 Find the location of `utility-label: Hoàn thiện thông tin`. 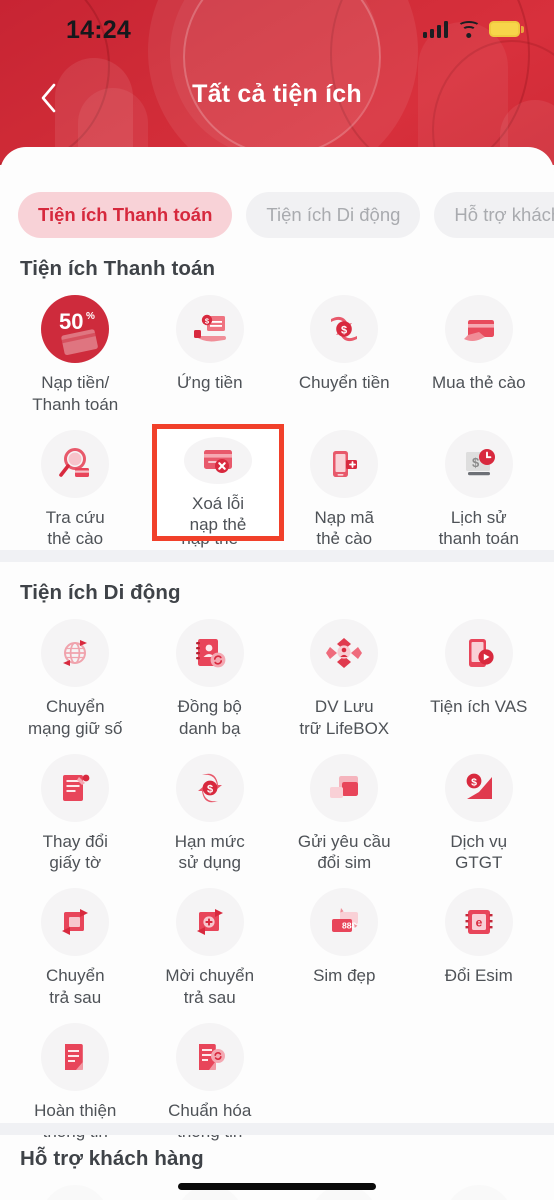

utility-label: Hoàn thiện thông tin is located at coordinates (75, 1121).